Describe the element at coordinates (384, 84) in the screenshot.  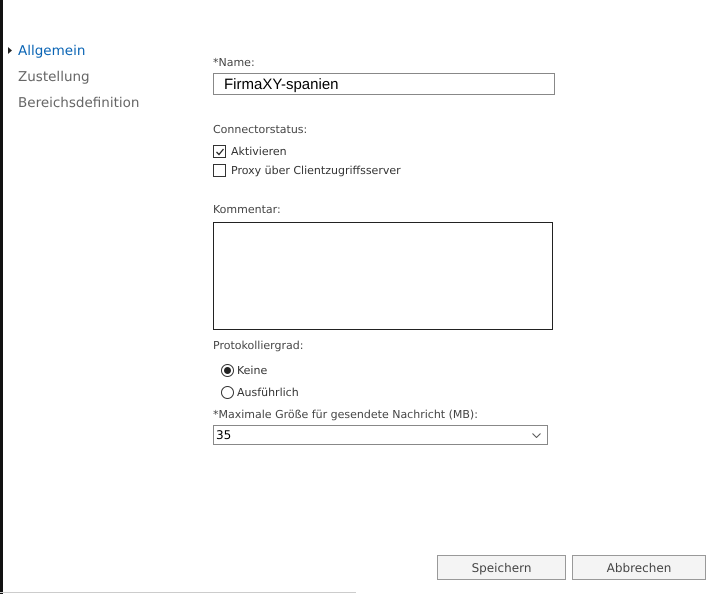
I see `name-field: FirmaXY-spanien` at that location.